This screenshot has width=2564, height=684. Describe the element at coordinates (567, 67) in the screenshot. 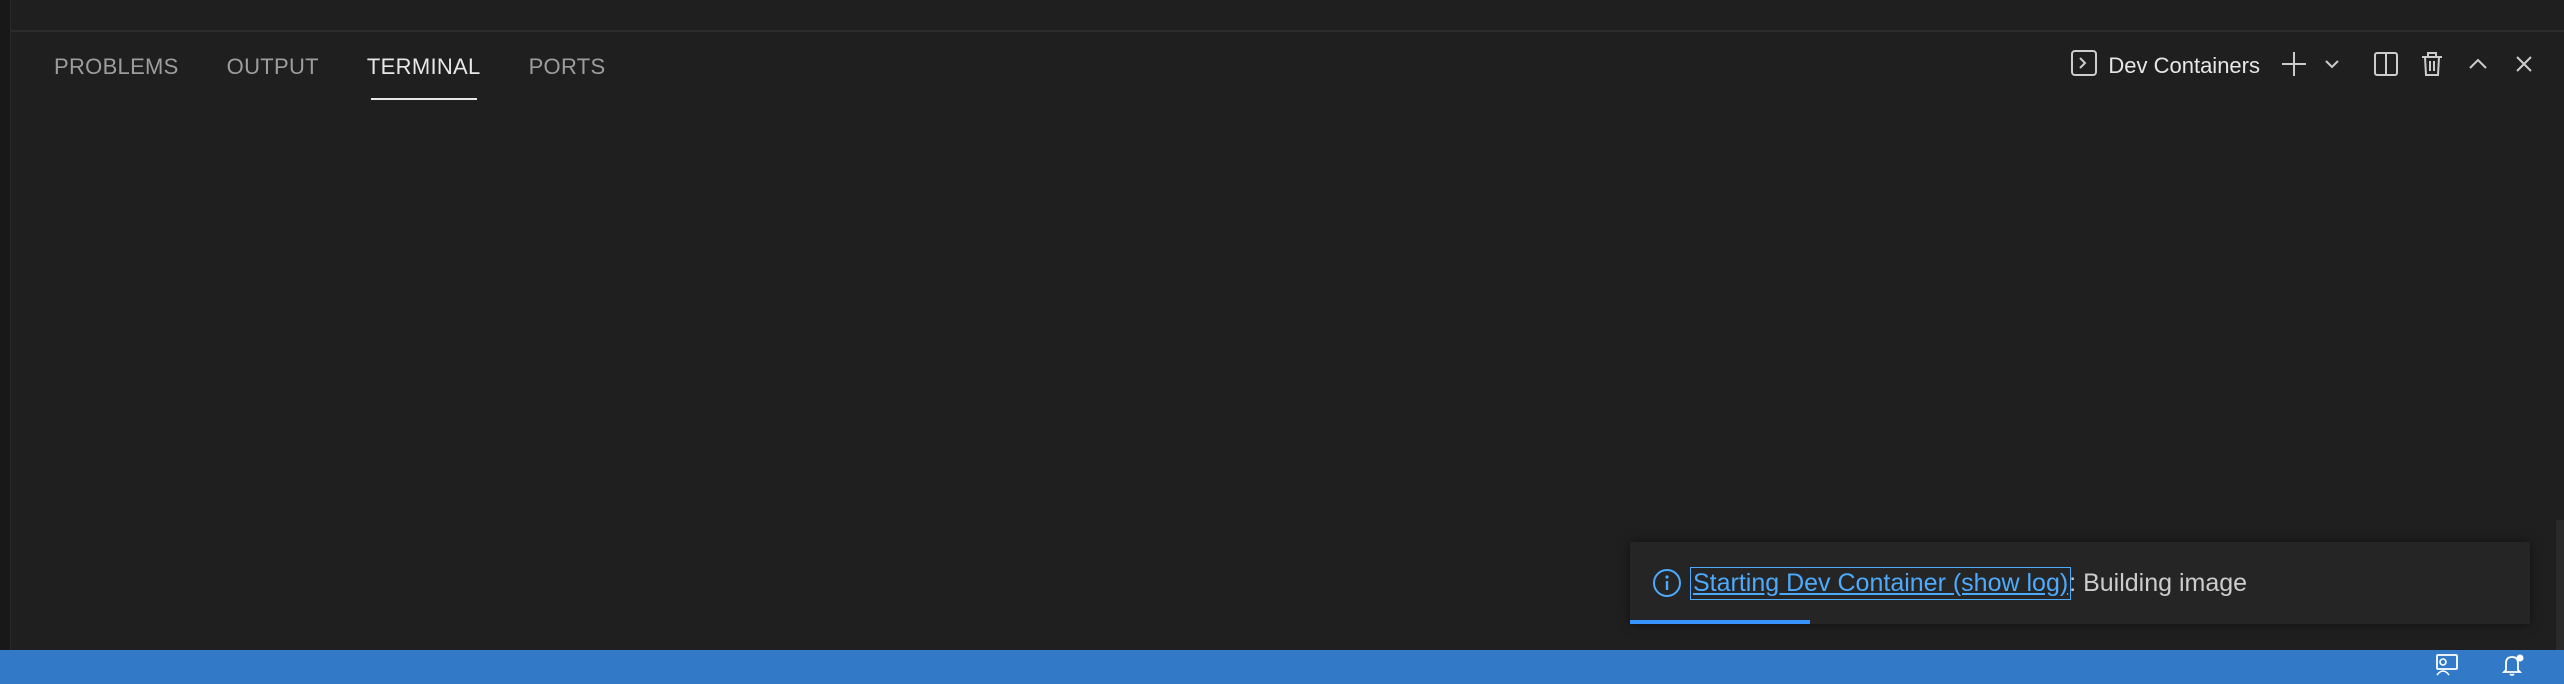

I see `tab-ports: PORTS` at that location.